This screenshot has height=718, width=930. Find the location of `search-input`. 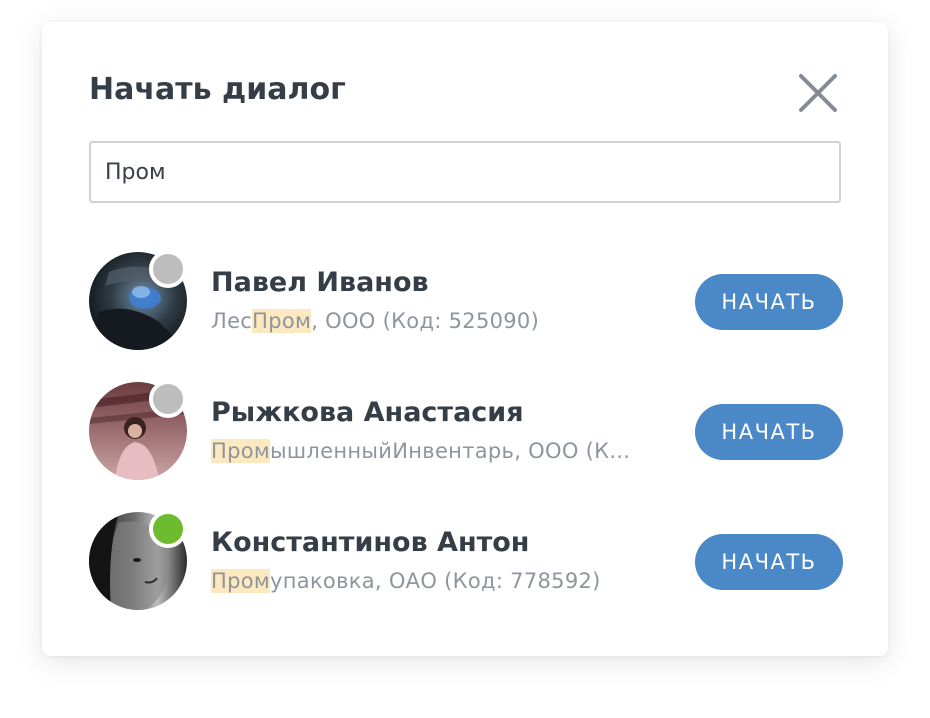

search-input is located at coordinates (465, 172).